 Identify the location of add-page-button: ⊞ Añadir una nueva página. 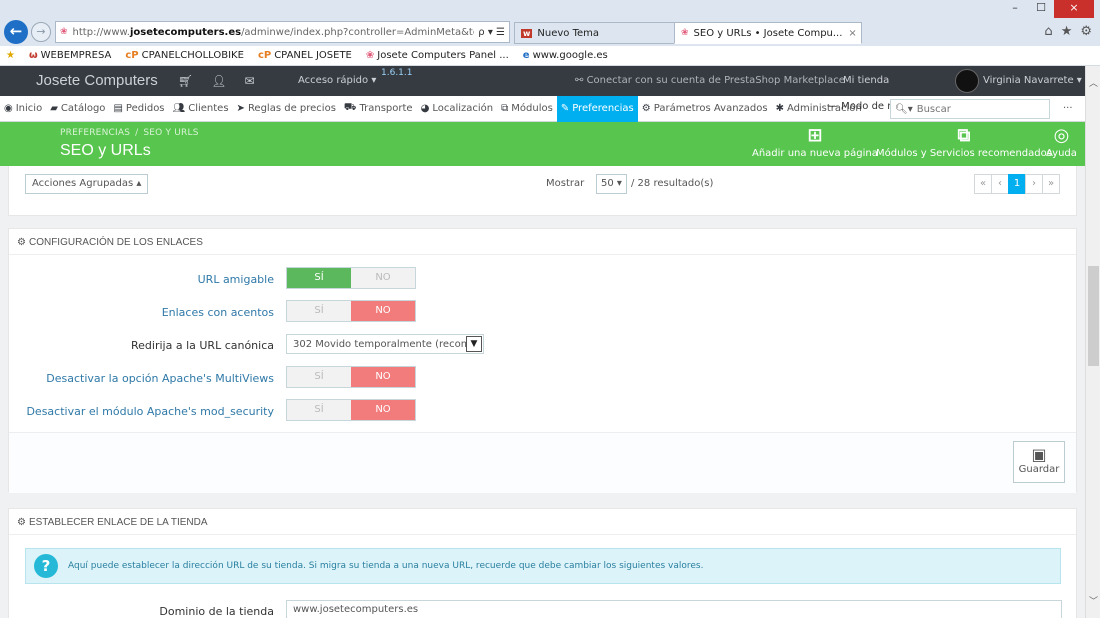
(815, 143).